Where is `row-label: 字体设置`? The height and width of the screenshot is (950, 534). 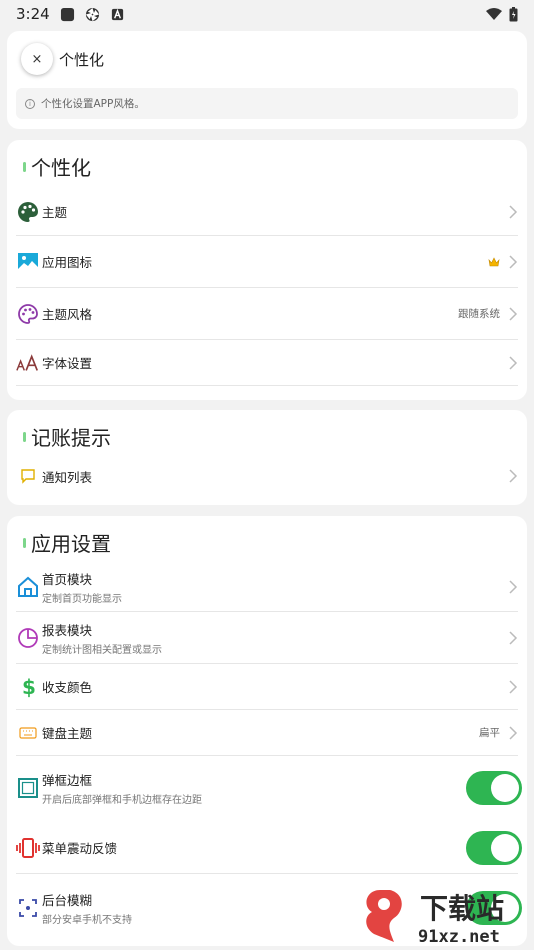
row-label: 字体设置 is located at coordinates (67, 363).